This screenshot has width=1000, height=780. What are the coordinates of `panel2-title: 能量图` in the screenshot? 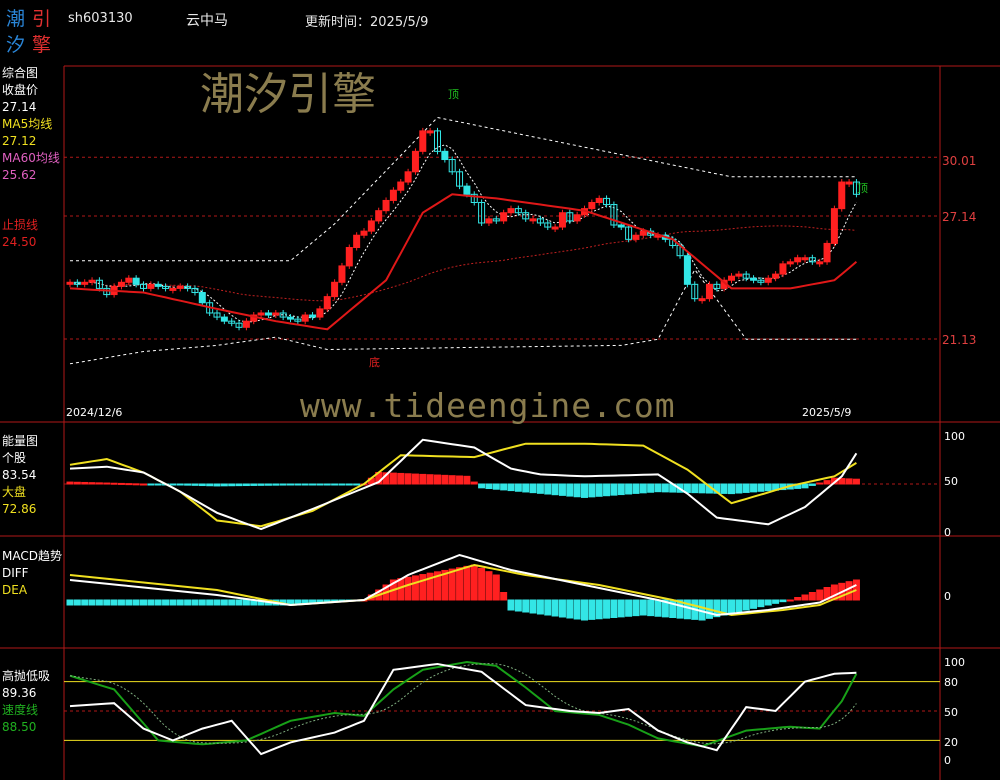 It's located at (20, 441).